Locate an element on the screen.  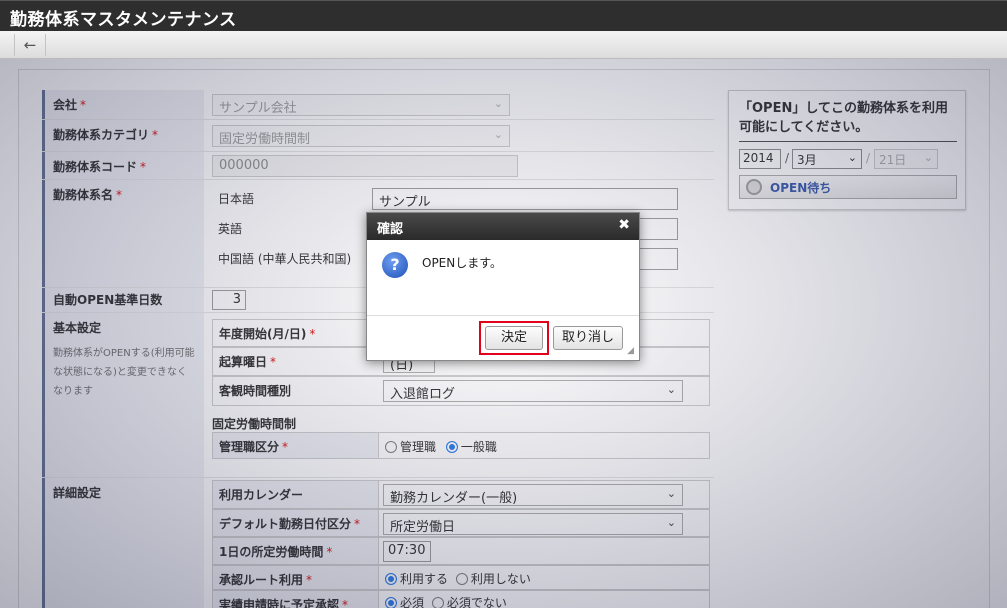
open-panel-message: 「OPEN」してこの勤務体系を利用可能にしてください。 is located at coordinates (848, 120).